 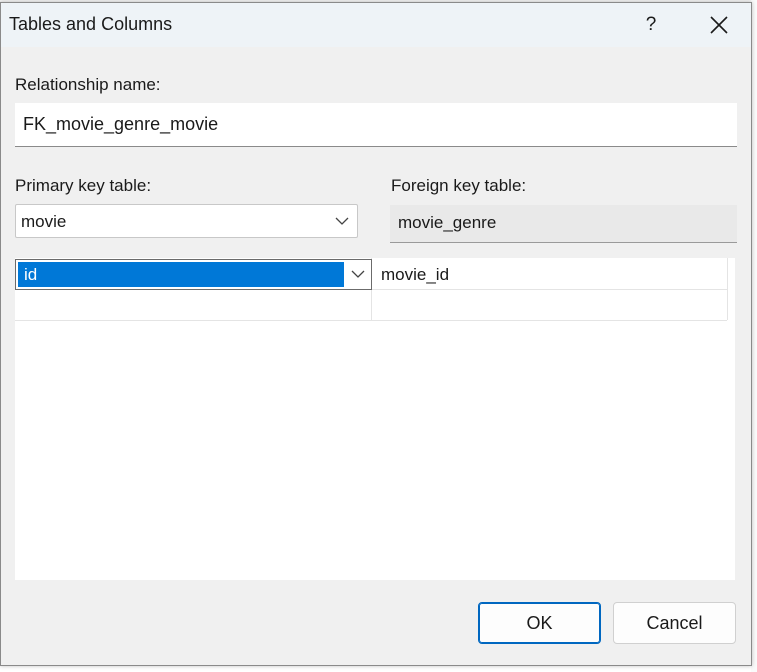 I want to click on foreign-column-cell, so click(x=551, y=307).